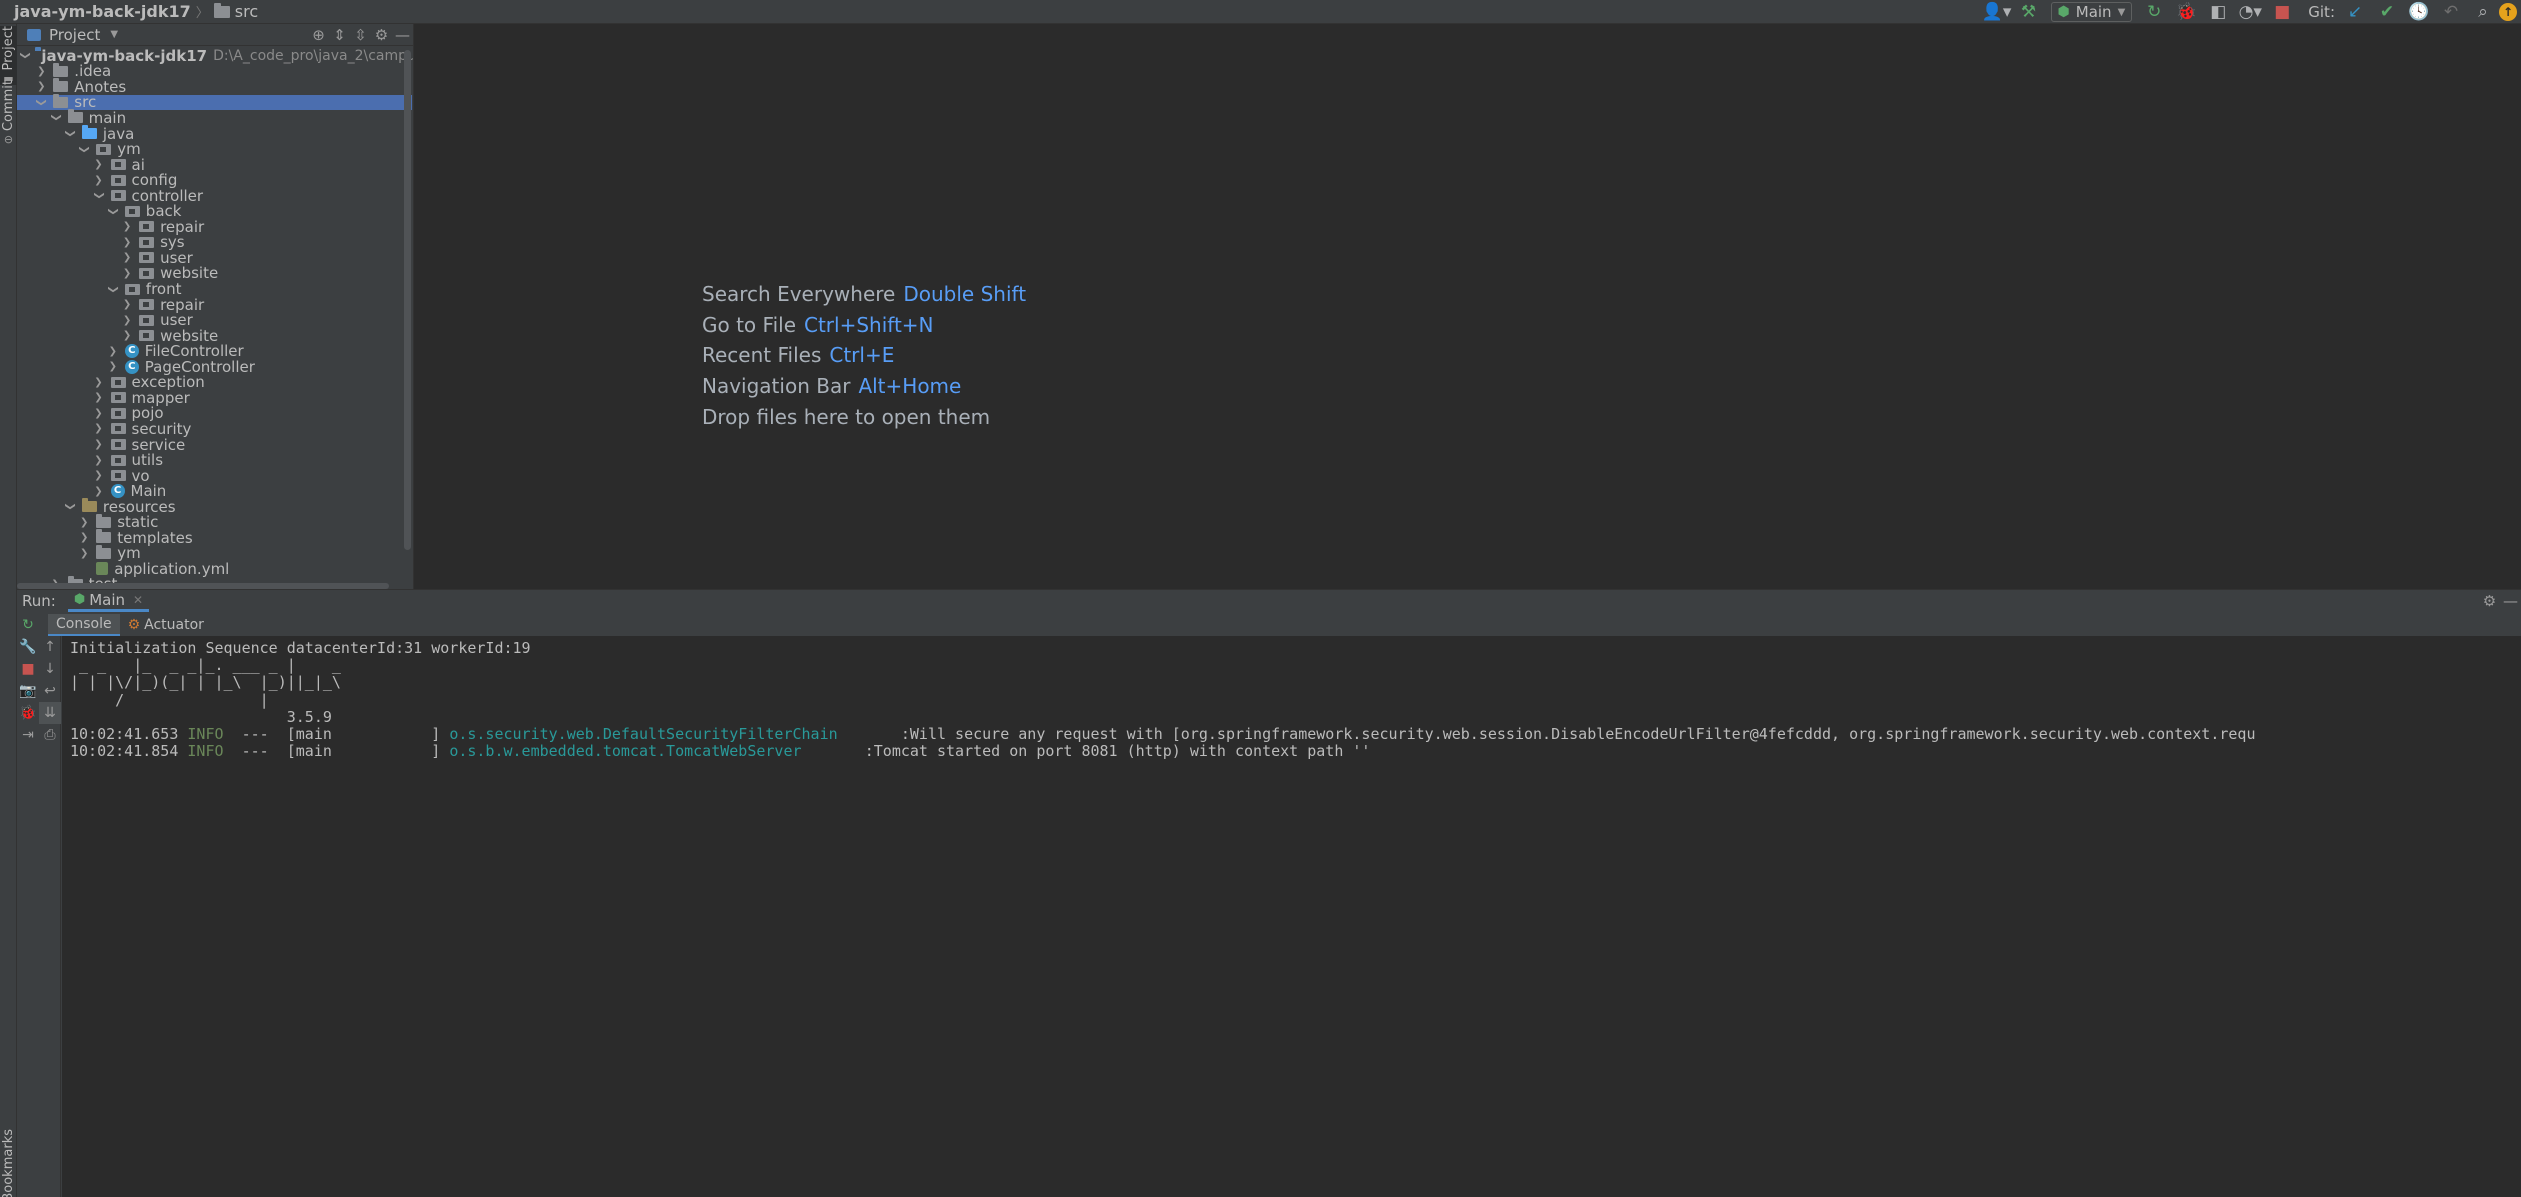  Describe the element at coordinates (318, 35) in the screenshot. I see `locate-file-icon: ⊕` at that location.